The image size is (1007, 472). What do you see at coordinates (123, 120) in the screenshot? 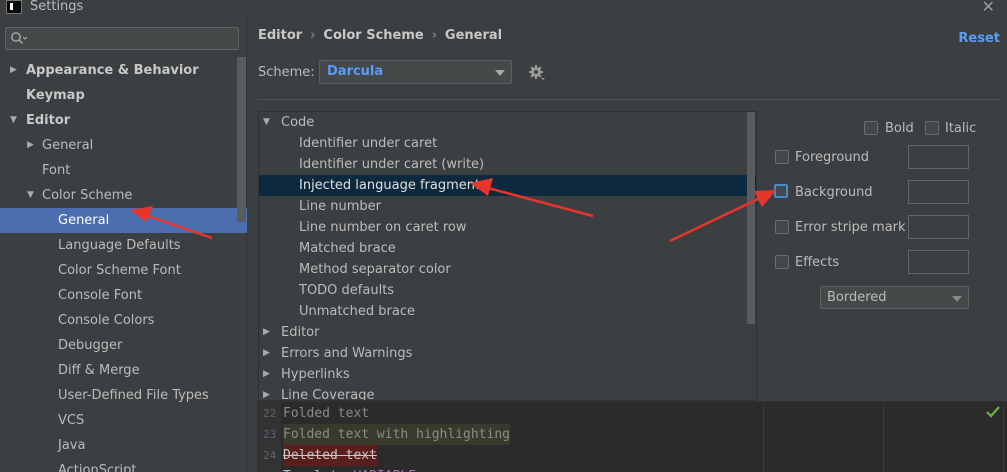
I see `sidebar-item-editor: ▼ Editor` at bounding box center [123, 120].